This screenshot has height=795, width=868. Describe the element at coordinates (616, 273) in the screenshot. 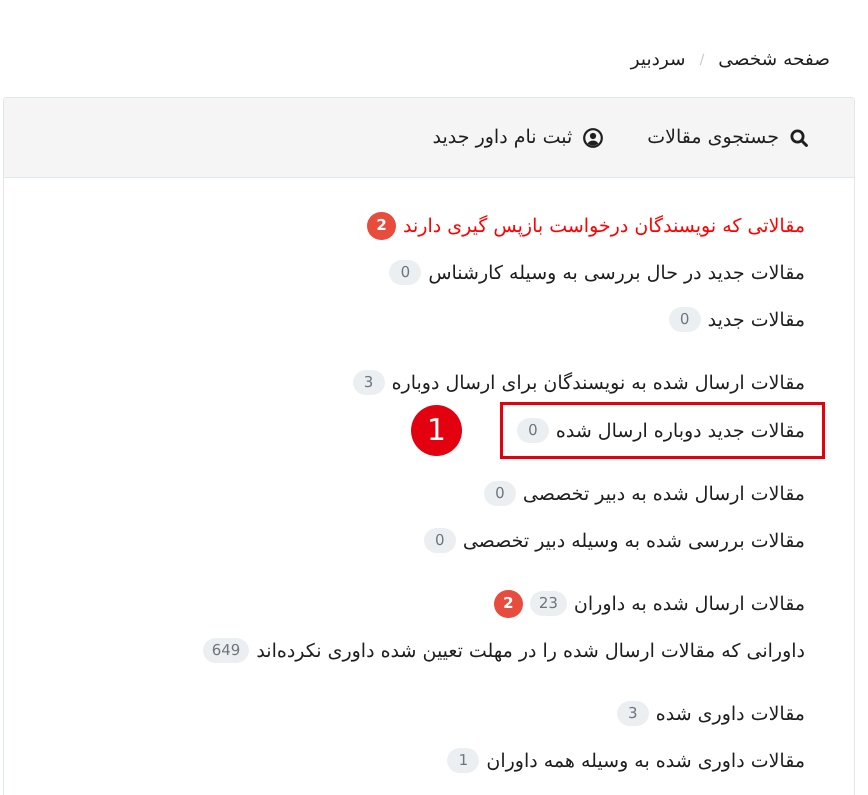

I see `article-category-link: مقالات جدید در حال بررسی به وسیله کارشناس` at that location.